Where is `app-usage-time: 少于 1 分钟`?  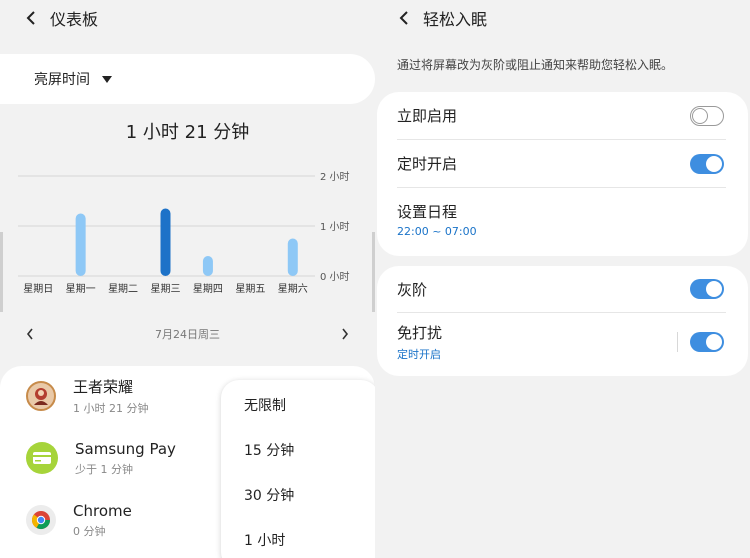
app-usage-time: 少于 1 分钟 is located at coordinates (104, 469).